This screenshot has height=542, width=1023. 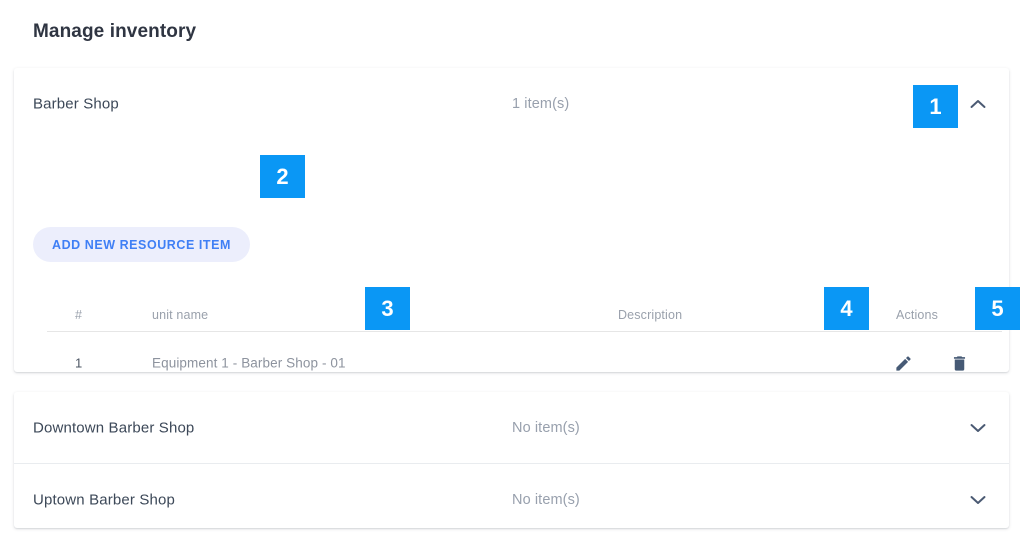 I want to click on table-row: 1 Equipment 1 - Barber Shop - 01, so click(x=524, y=363).